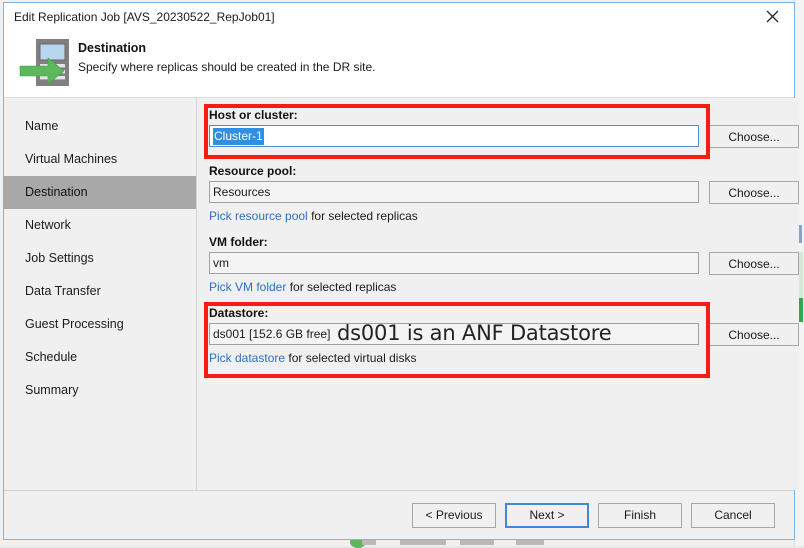  Describe the element at coordinates (399, 514) in the screenshot. I see `dialog-footer: < Previous Next > Finish Cancel` at that location.